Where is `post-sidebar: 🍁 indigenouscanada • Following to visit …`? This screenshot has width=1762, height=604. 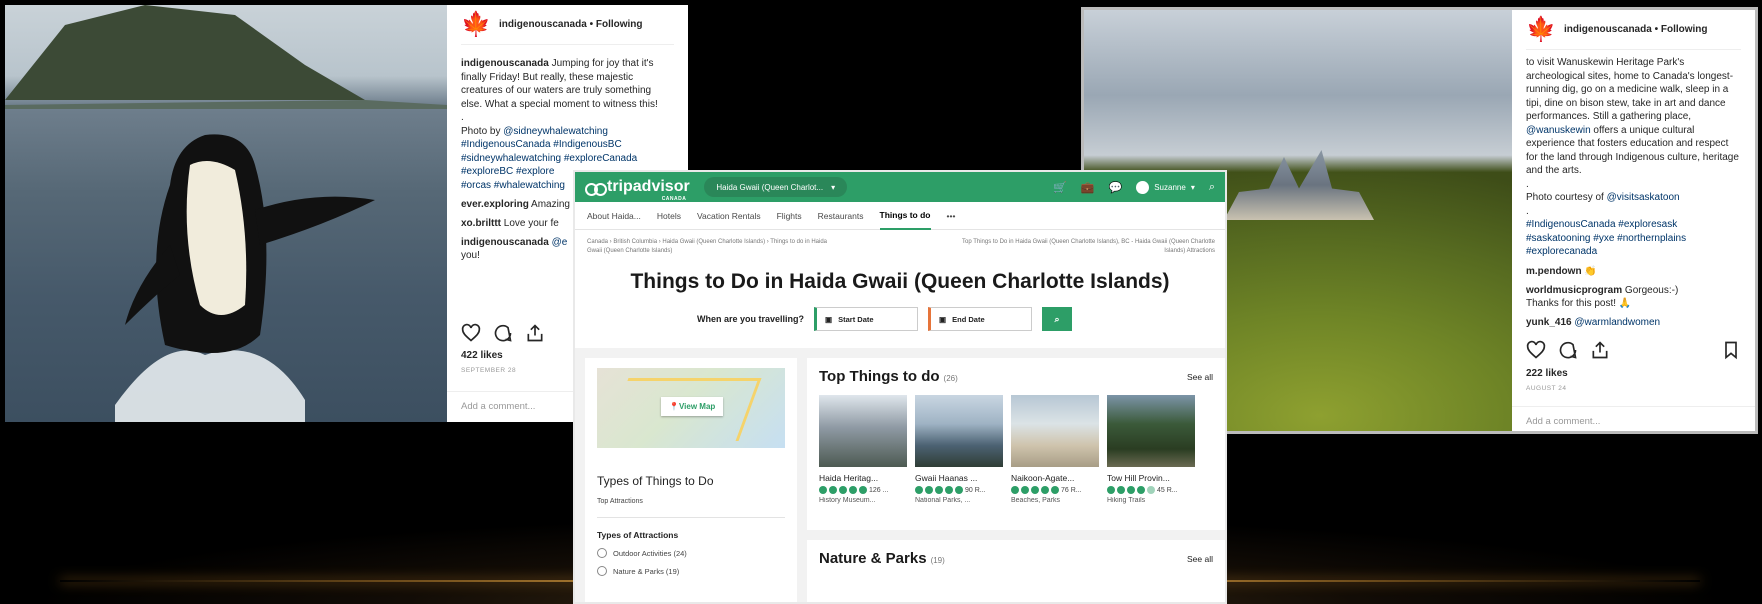
post-sidebar: 🍁 indigenouscanada • Following to visit … is located at coordinates (1633, 220).